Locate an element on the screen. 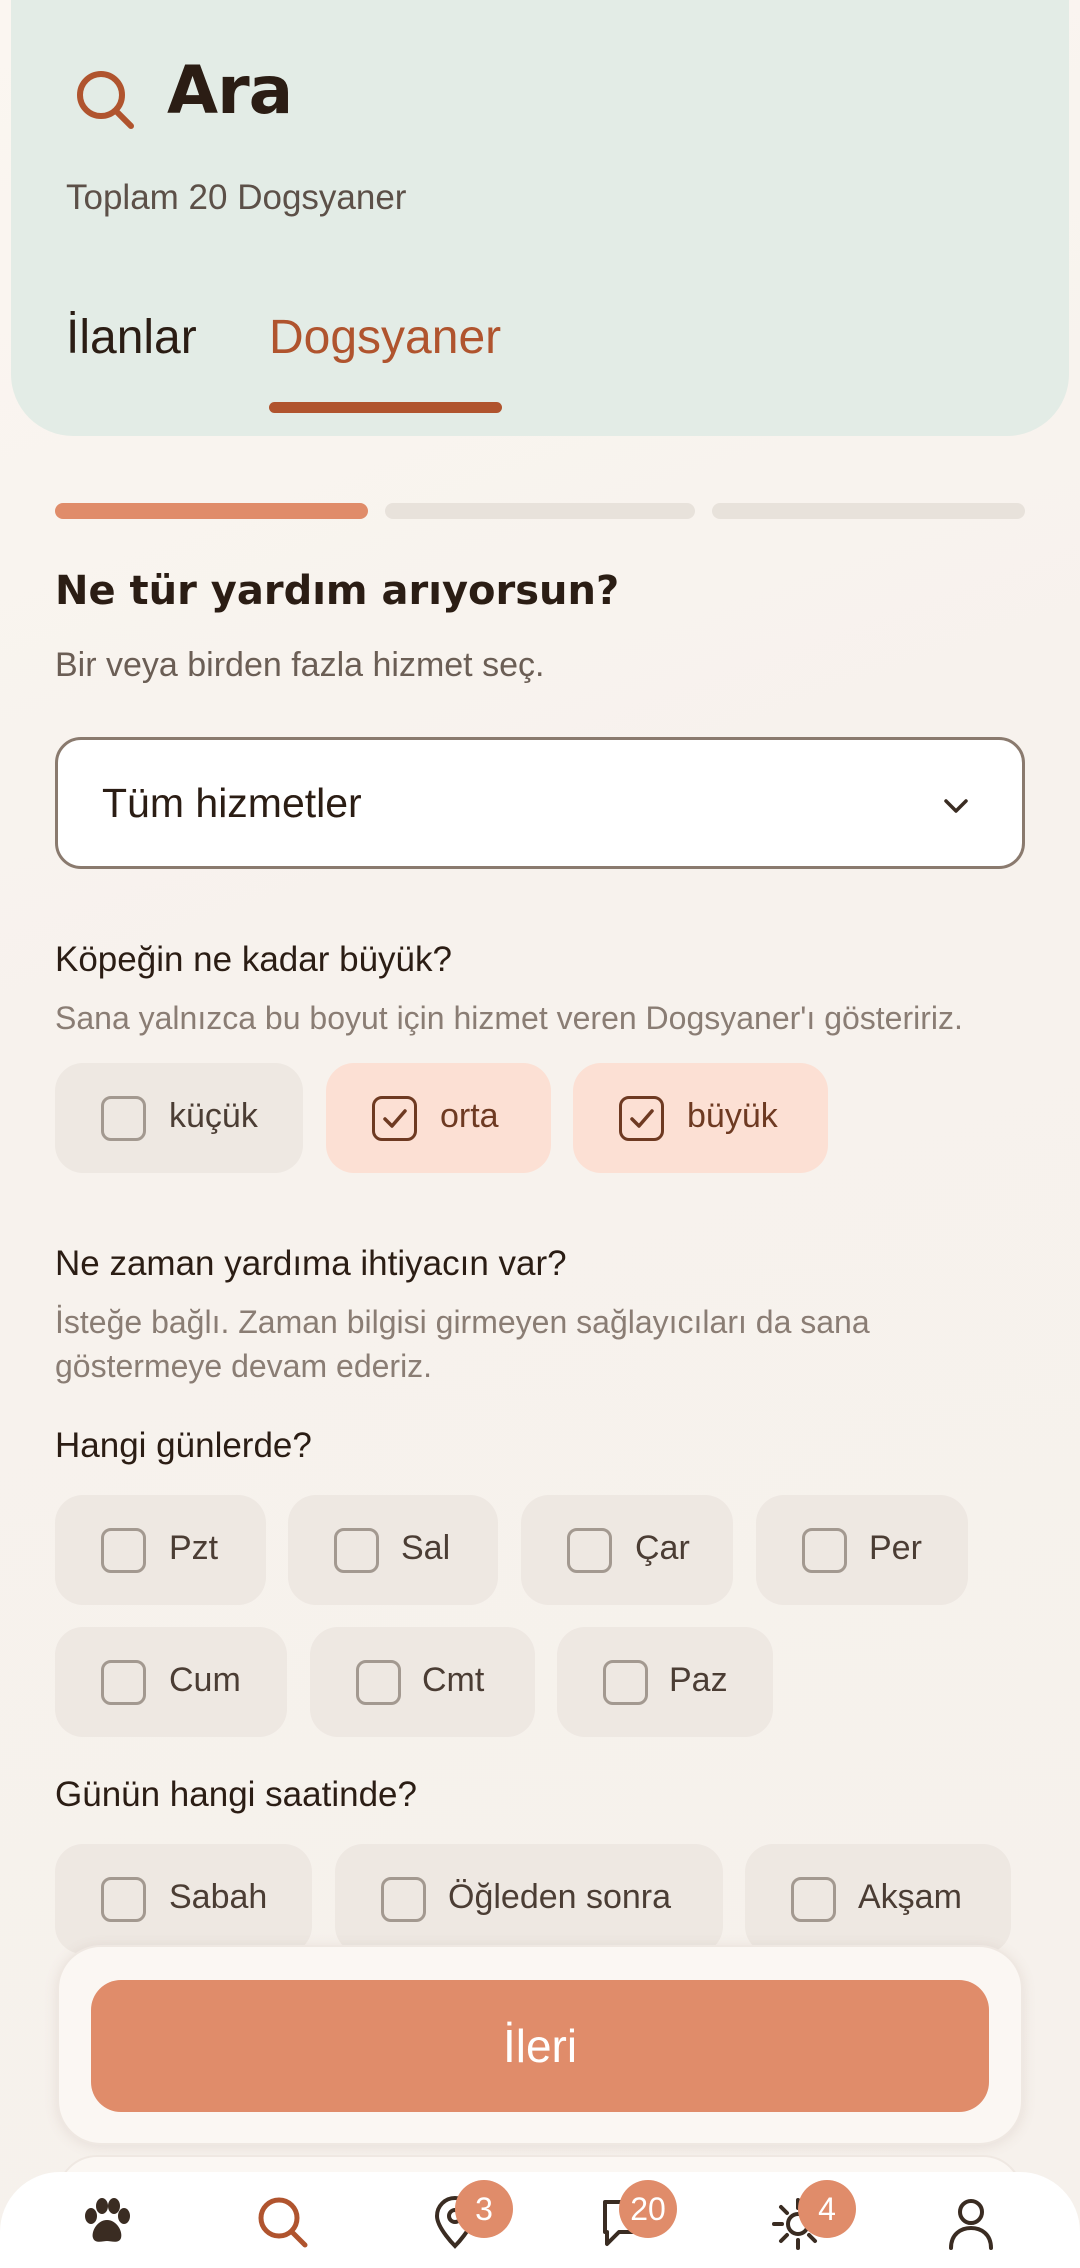  active-tab-indicator is located at coordinates (385, 407).